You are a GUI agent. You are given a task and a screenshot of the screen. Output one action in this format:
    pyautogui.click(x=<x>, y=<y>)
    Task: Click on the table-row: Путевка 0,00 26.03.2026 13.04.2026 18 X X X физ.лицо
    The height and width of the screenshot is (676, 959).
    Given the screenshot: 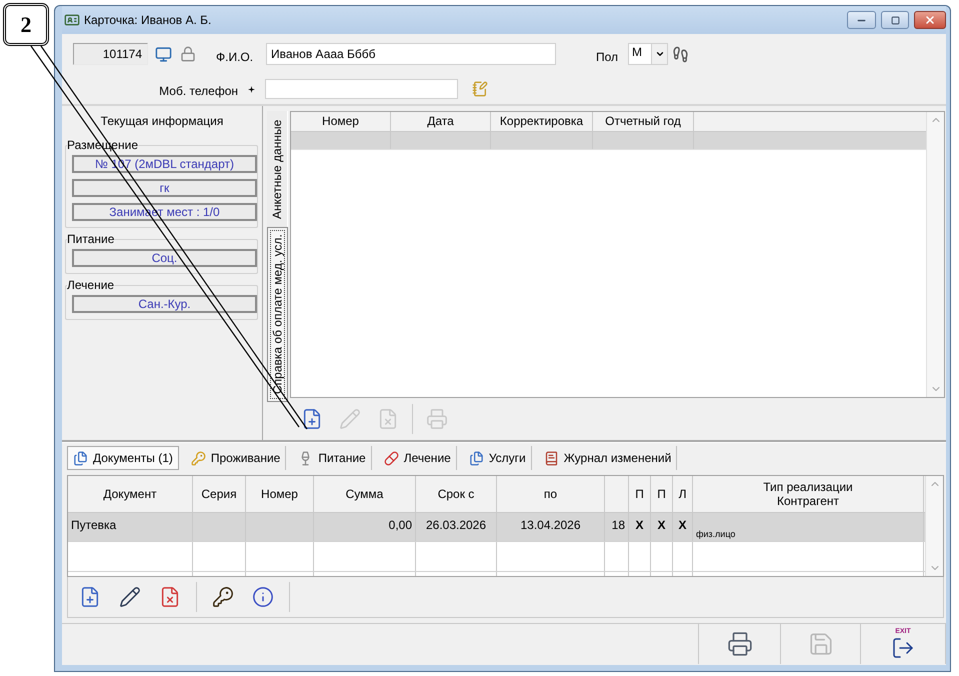 What is the action you would take?
    pyautogui.click(x=496, y=527)
    